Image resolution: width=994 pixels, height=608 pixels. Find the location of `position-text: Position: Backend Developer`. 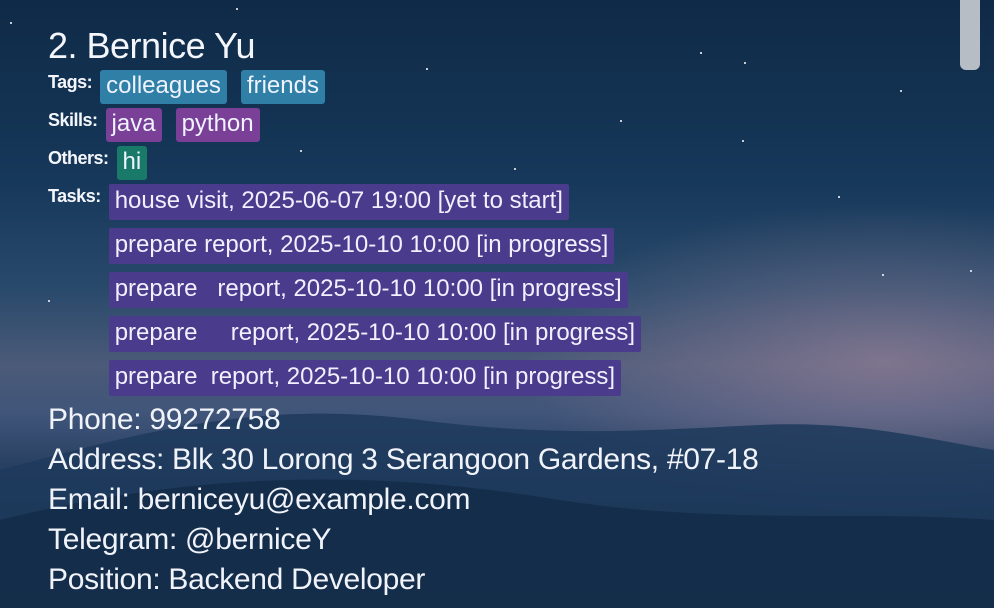

position-text: Position: Backend Developer is located at coordinates (237, 579).